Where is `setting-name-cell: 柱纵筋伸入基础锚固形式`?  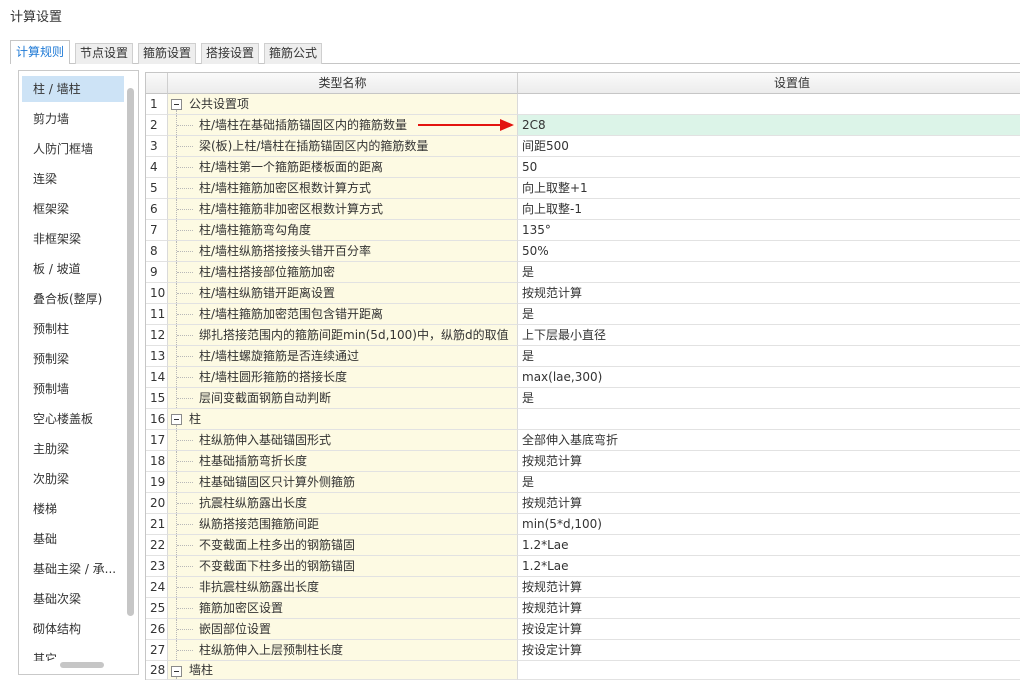
setting-name-cell: 柱纵筋伸入基础锚固形式 is located at coordinates (343, 440).